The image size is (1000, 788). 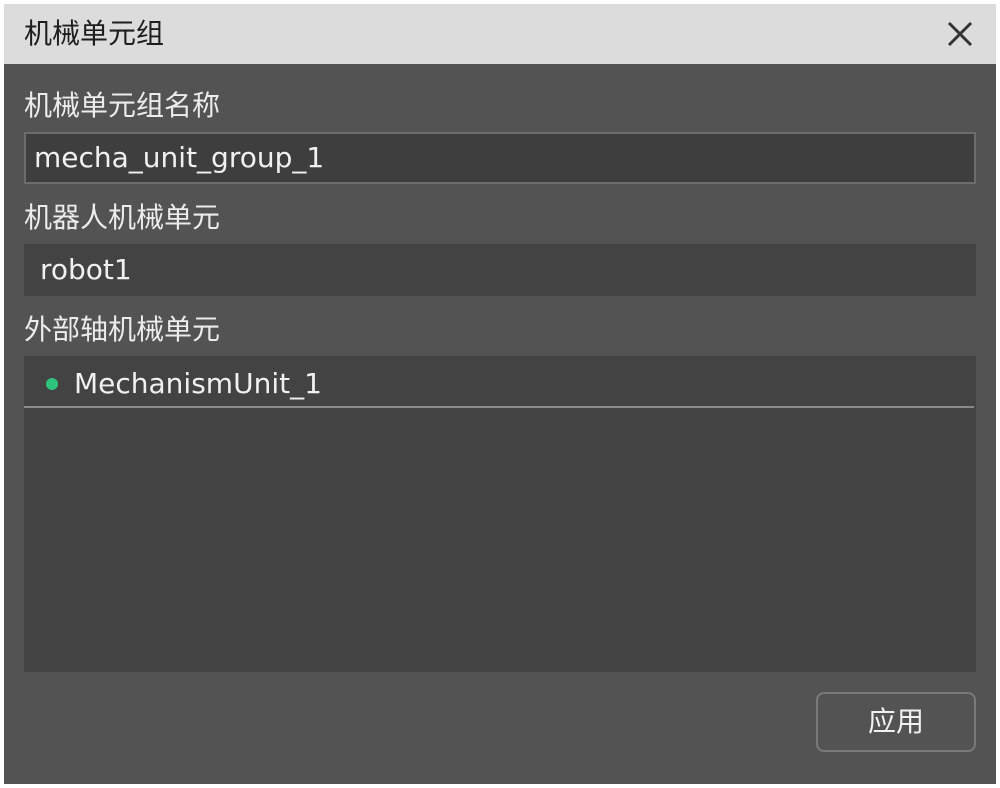 What do you see at coordinates (198, 383) in the screenshot?
I see `list-item-label: MechanismUnit_1` at bounding box center [198, 383].